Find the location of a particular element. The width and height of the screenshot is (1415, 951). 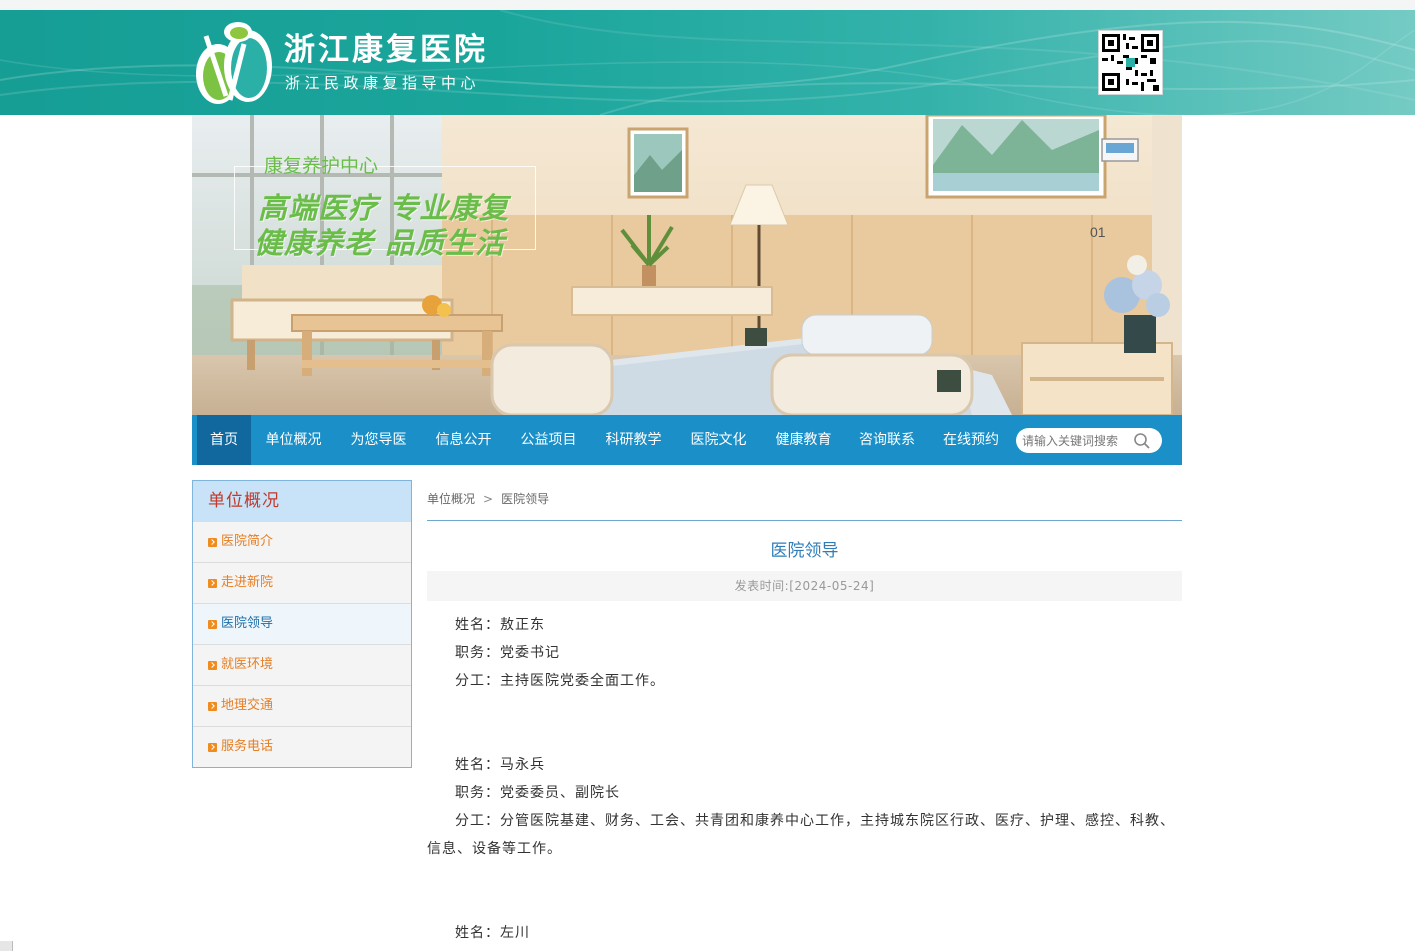

sidebar-item-label: 地理交通 is located at coordinates (247, 705).